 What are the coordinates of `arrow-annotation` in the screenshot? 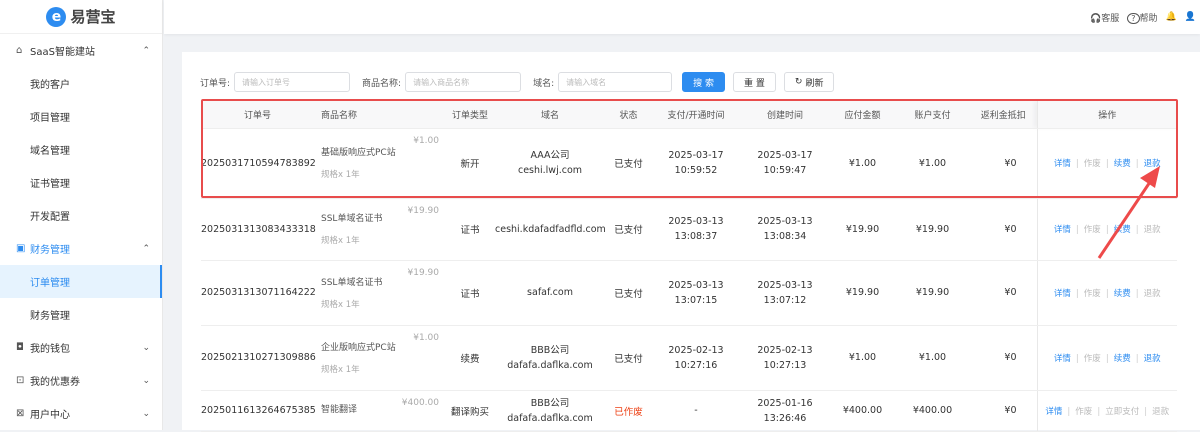 It's located at (1128, 212).